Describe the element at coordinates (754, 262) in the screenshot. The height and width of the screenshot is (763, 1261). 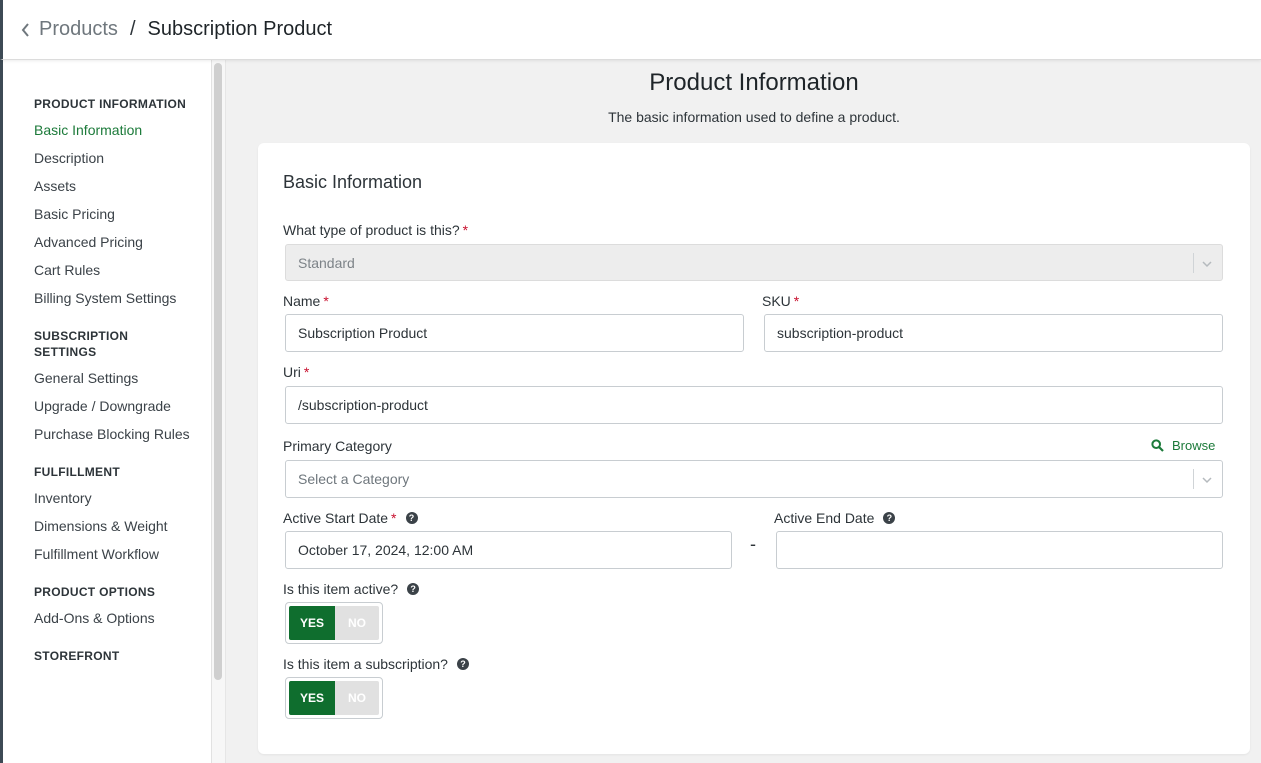
I see `product-type-select: Standard` at that location.